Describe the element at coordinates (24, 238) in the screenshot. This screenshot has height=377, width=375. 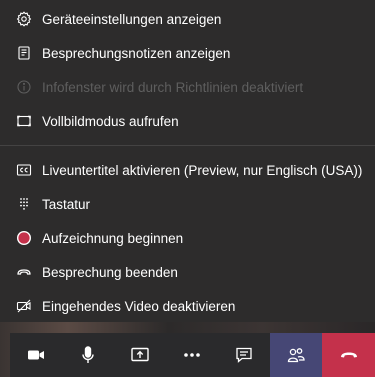
I see `record-icon` at that location.